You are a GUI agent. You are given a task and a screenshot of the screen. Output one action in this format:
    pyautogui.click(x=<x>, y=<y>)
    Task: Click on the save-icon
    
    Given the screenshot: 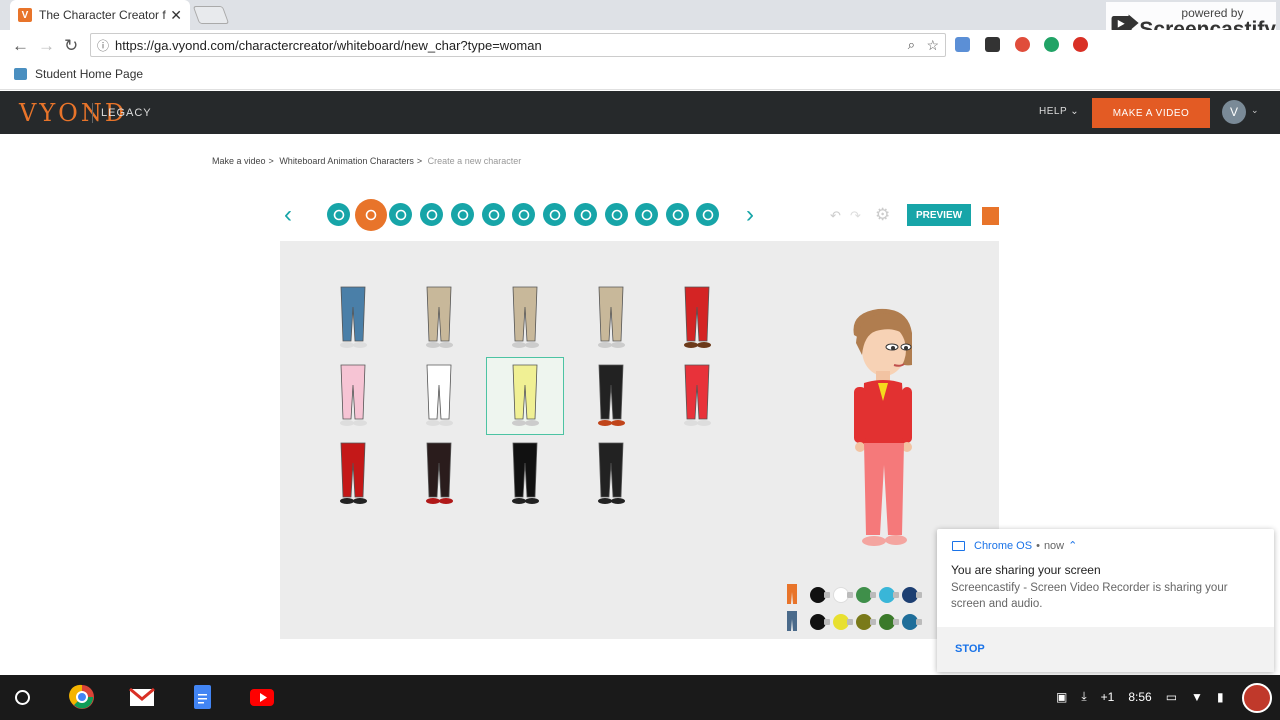 What is the action you would take?
    pyautogui.click(x=990, y=216)
    